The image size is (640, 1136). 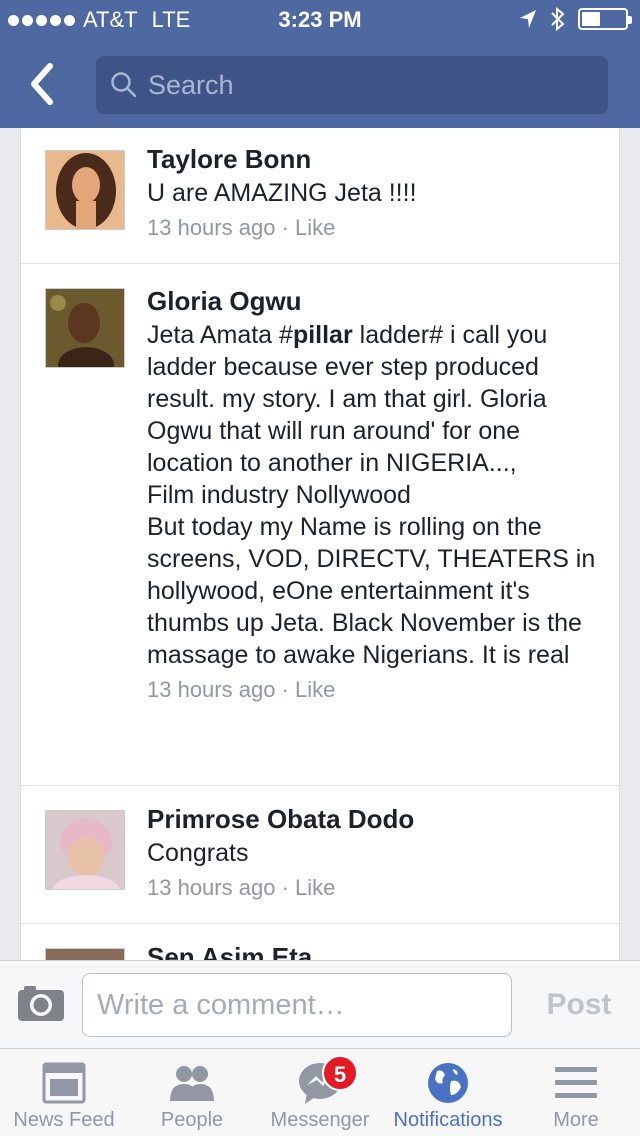 I want to click on comment-author: Taylore Bonn, so click(x=373, y=159).